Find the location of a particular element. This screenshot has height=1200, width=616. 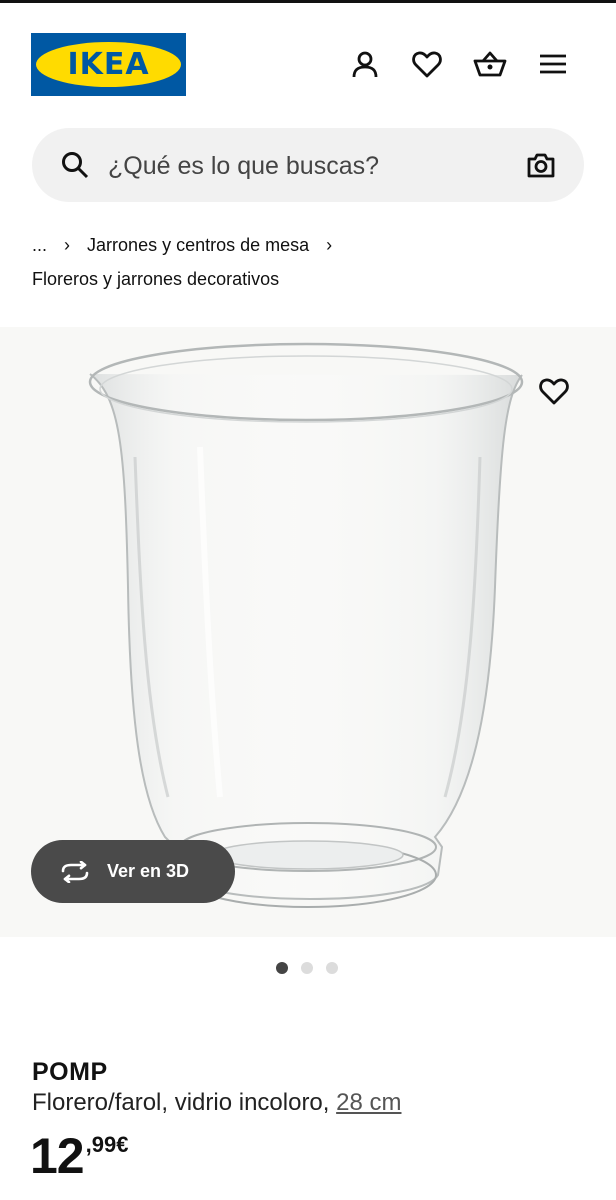

user-icon is located at coordinates (365, 64).